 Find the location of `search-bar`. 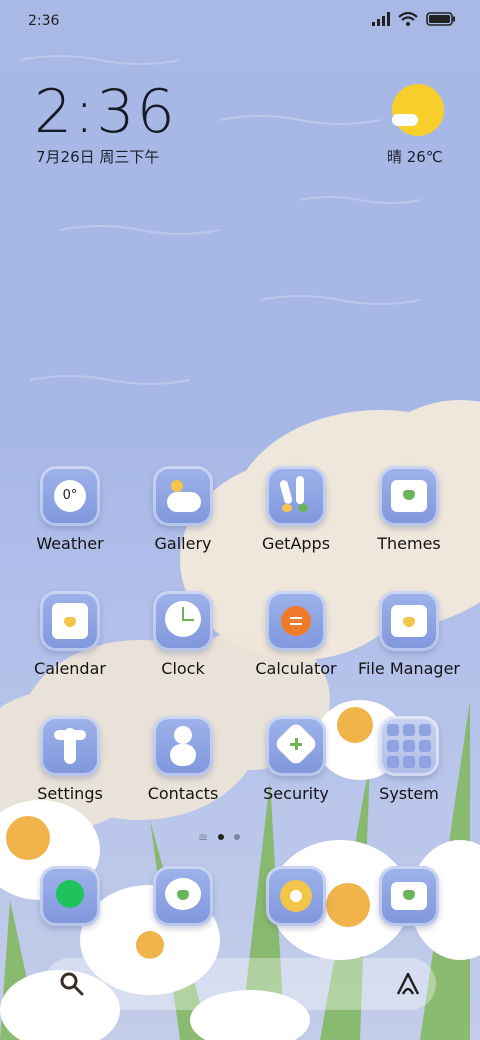

search-bar is located at coordinates (240, 984).